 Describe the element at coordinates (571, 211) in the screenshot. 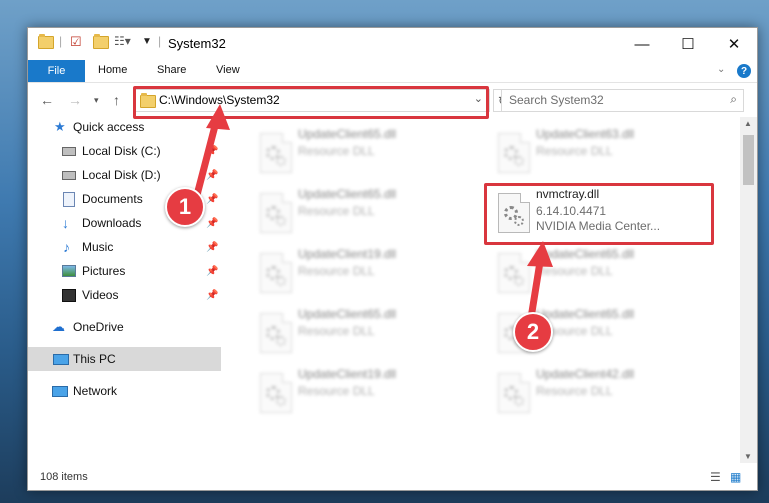

I see `file-version: 6.14.10.4471` at that location.